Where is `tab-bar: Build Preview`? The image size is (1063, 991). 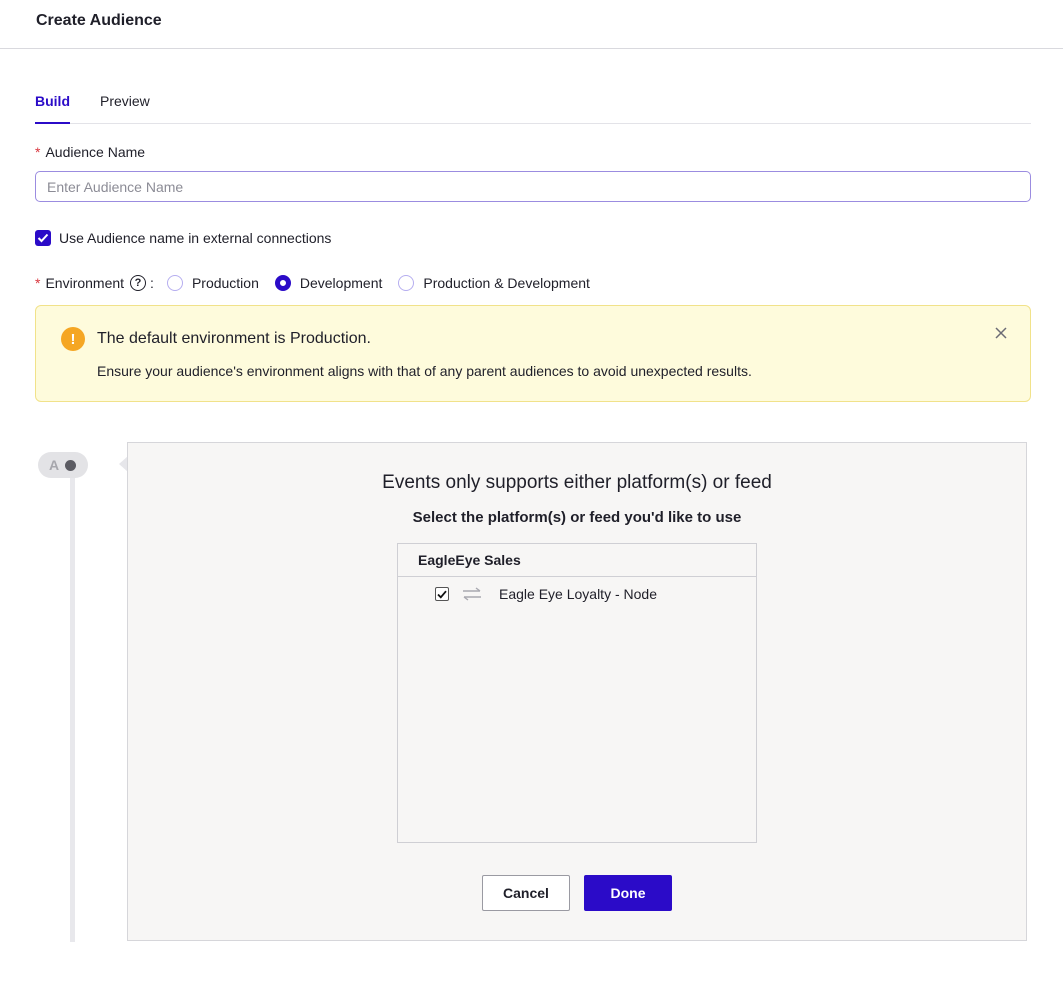 tab-bar: Build Preview is located at coordinates (533, 104).